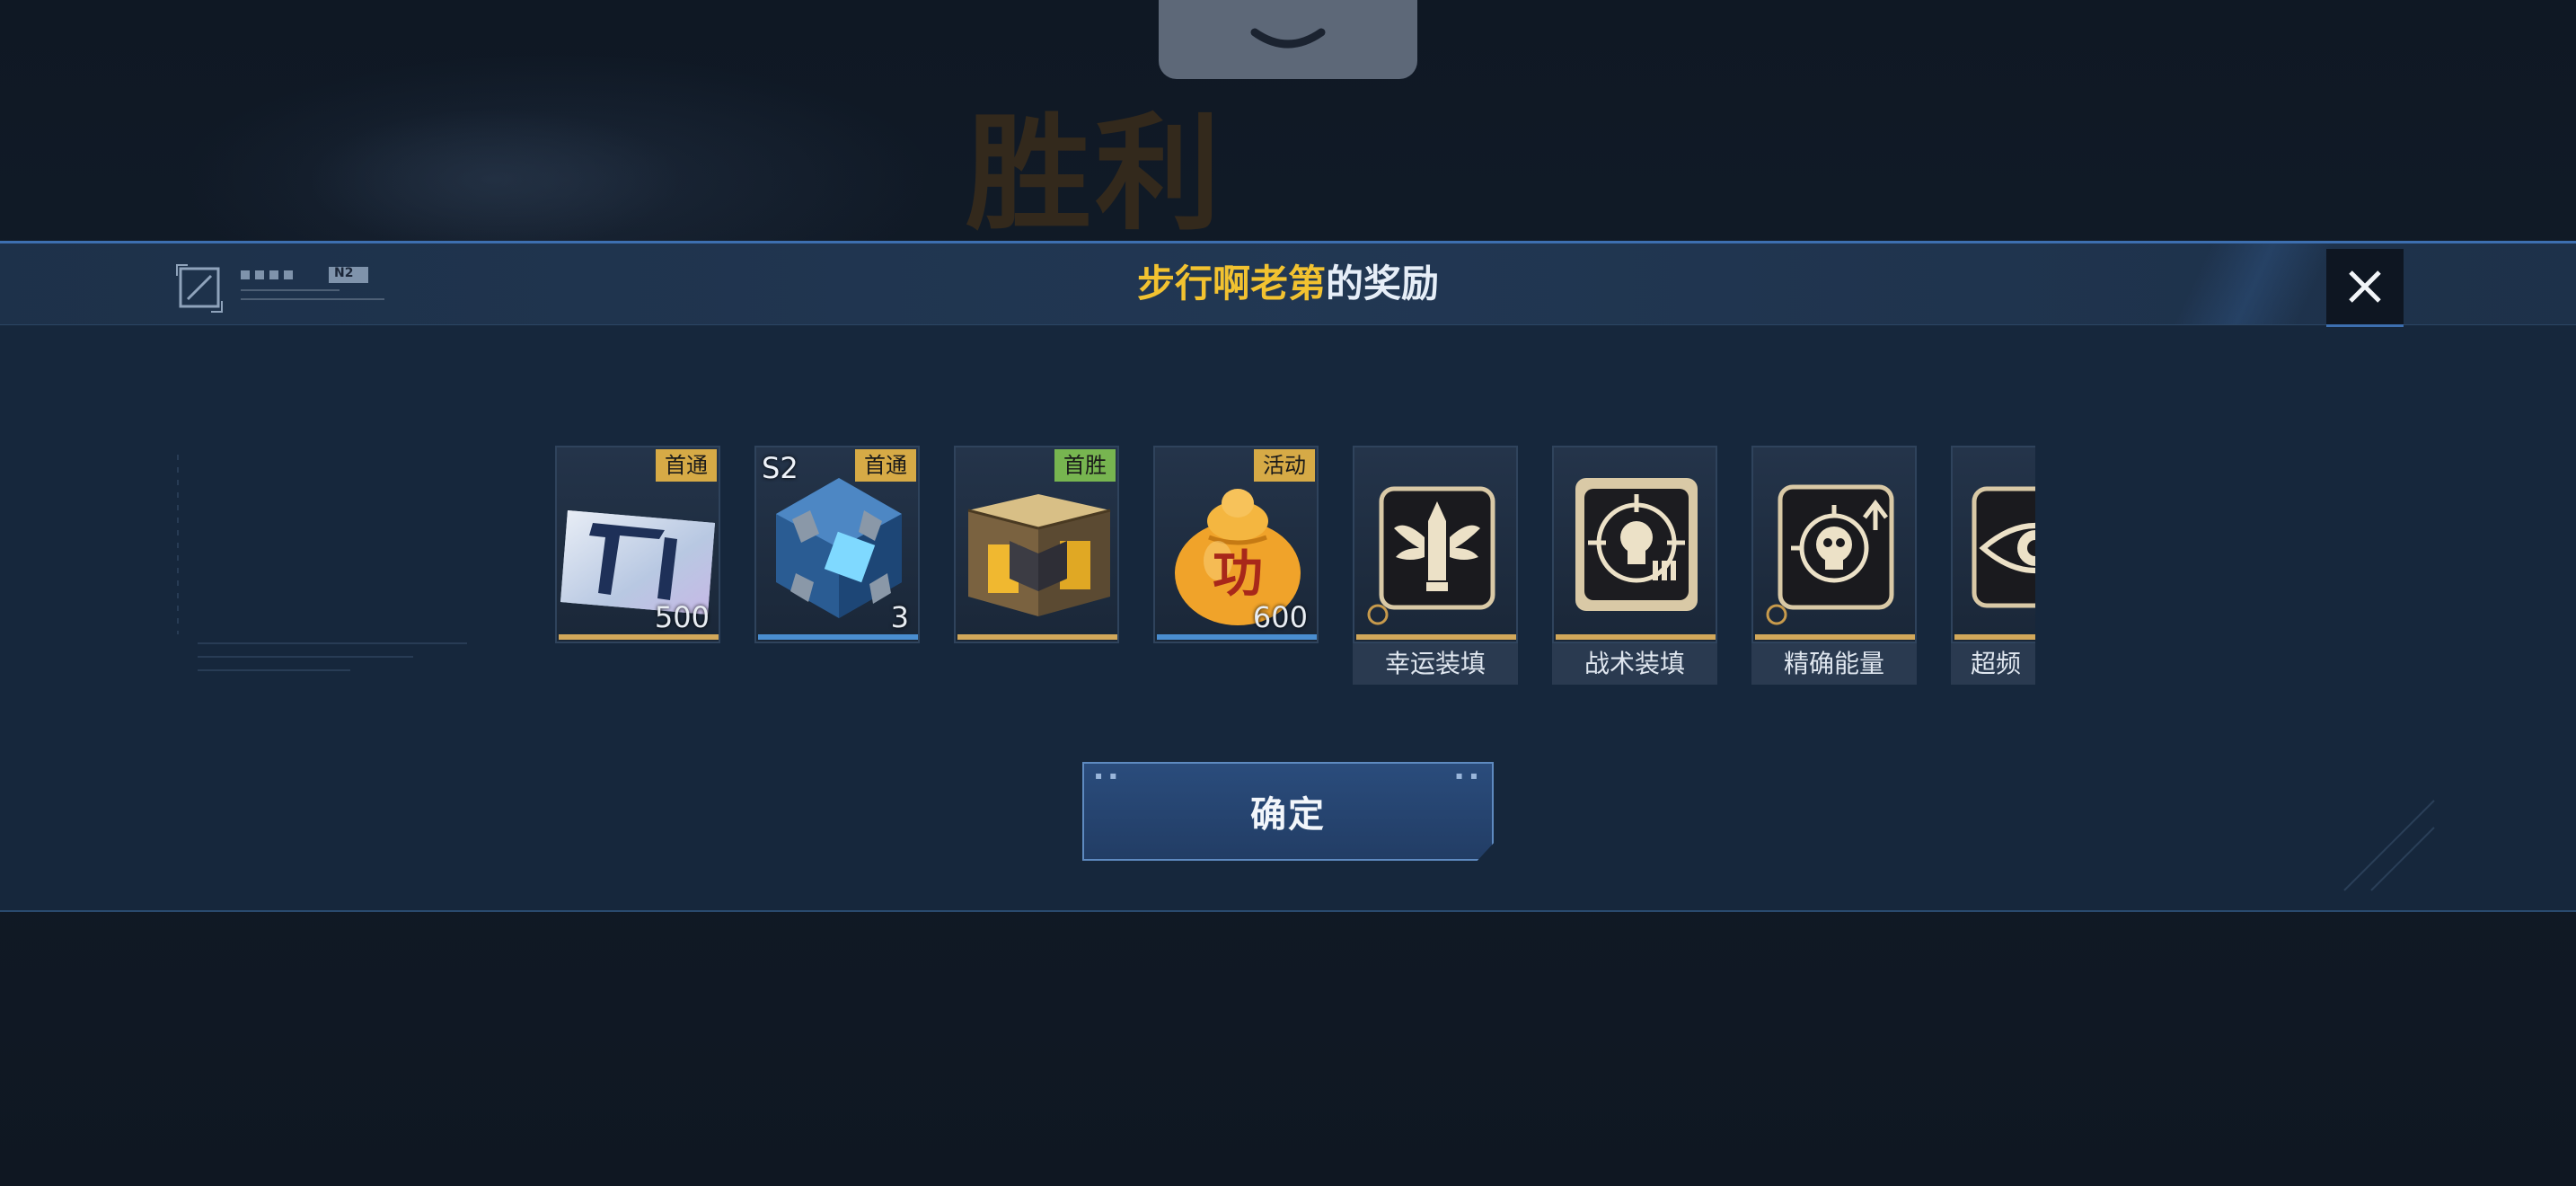 Image resolution: width=2576 pixels, height=1186 pixels. I want to click on panel-deco-lines, so click(322, 563).